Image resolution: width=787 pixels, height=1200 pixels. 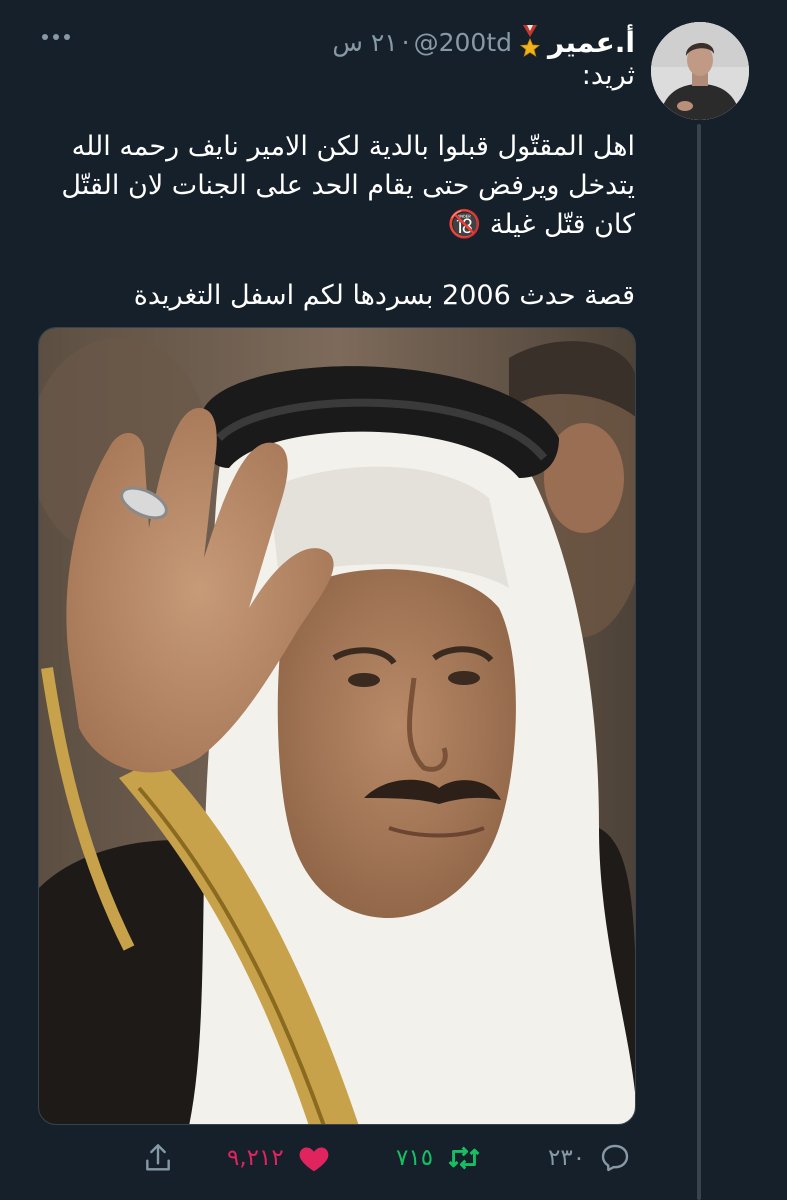 I want to click on like-count: ٩,٢١٢, so click(x=255, y=1158).